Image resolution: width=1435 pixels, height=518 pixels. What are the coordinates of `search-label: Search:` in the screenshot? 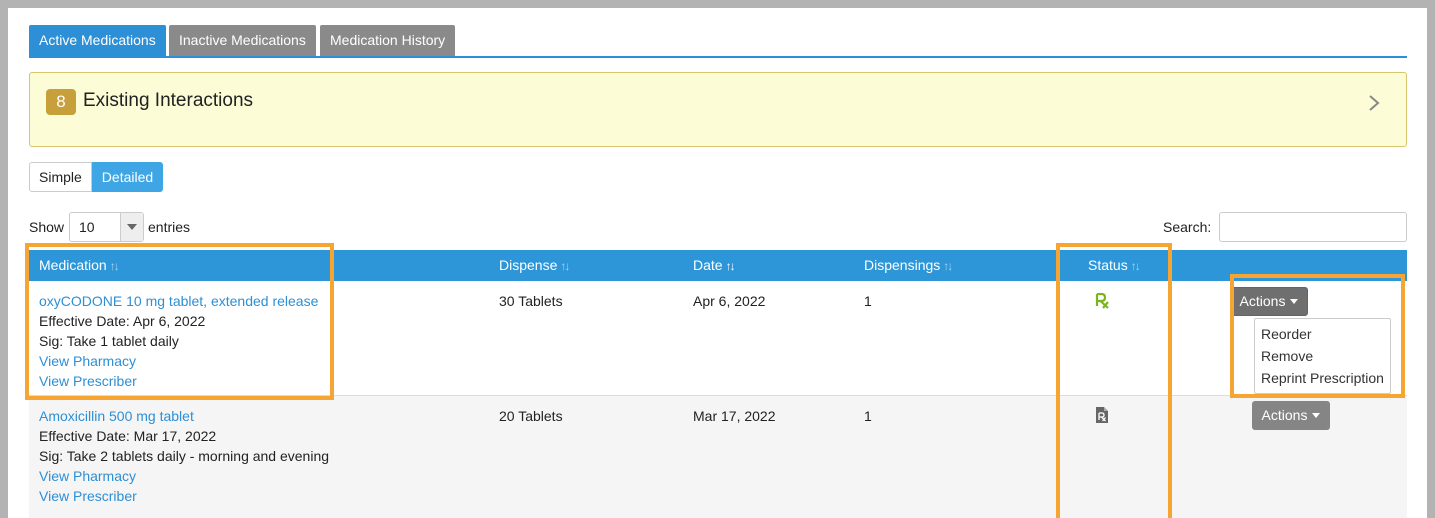 It's located at (1187, 227).